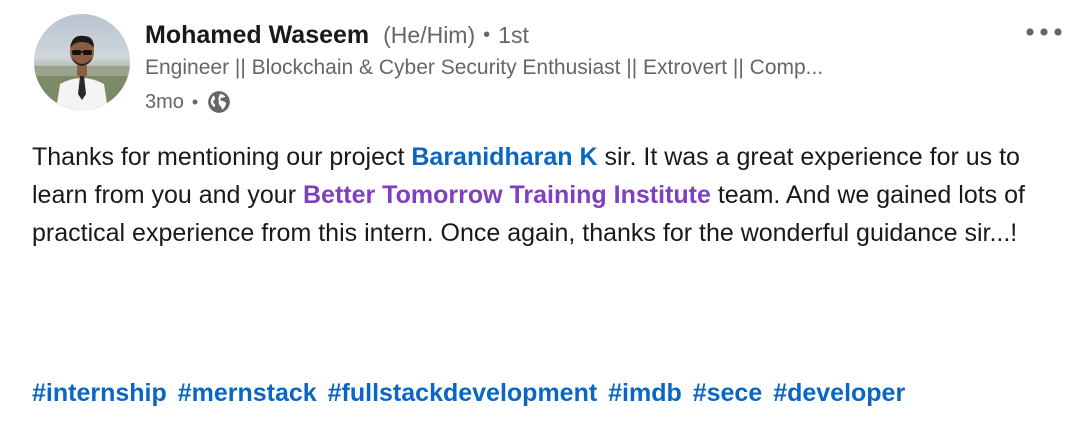 Image resolution: width=1092 pixels, height=424 pixels. I want to click on author-info-row: Mohamed Waseem (He/Him) • 1st, so click(337, 35).